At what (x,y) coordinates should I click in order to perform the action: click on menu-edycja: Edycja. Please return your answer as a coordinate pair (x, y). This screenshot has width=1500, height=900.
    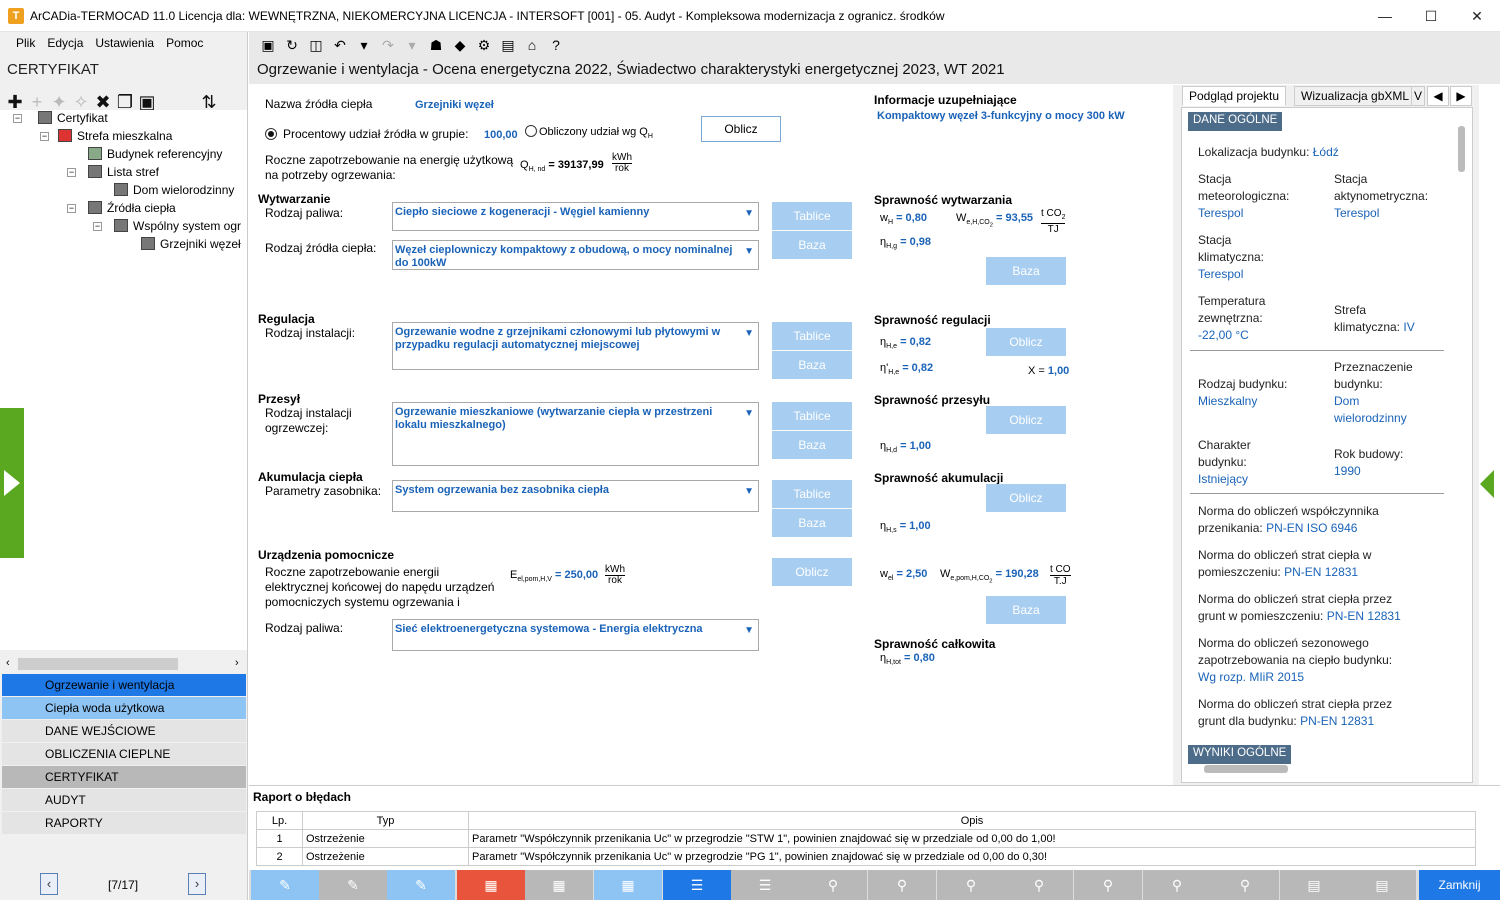
    Looking at the image, I should click on (66, 41).